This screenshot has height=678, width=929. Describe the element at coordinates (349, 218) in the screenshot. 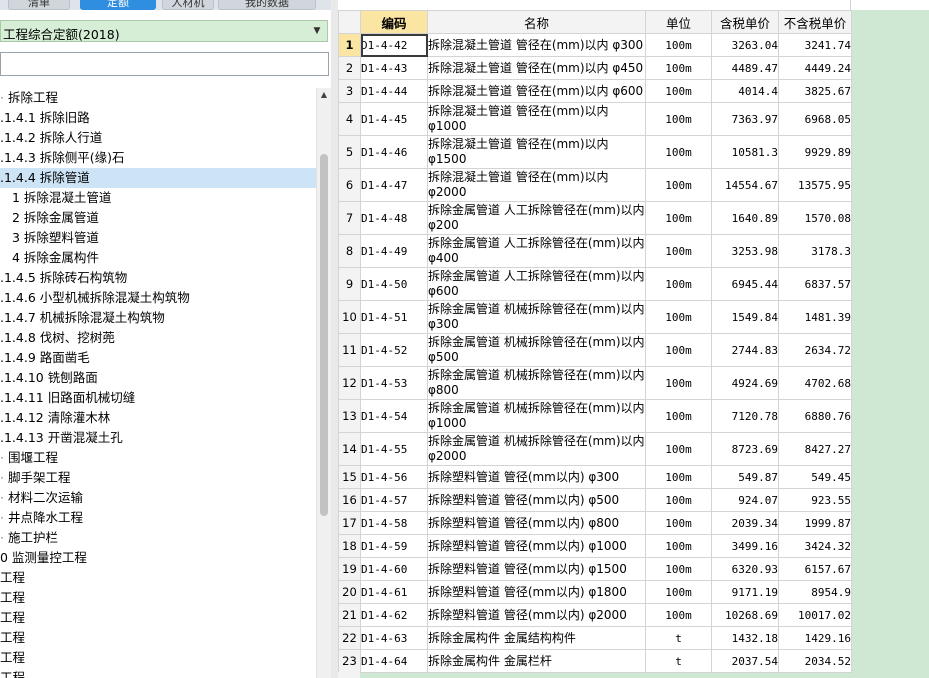

I see `row-number: 7` at that location.